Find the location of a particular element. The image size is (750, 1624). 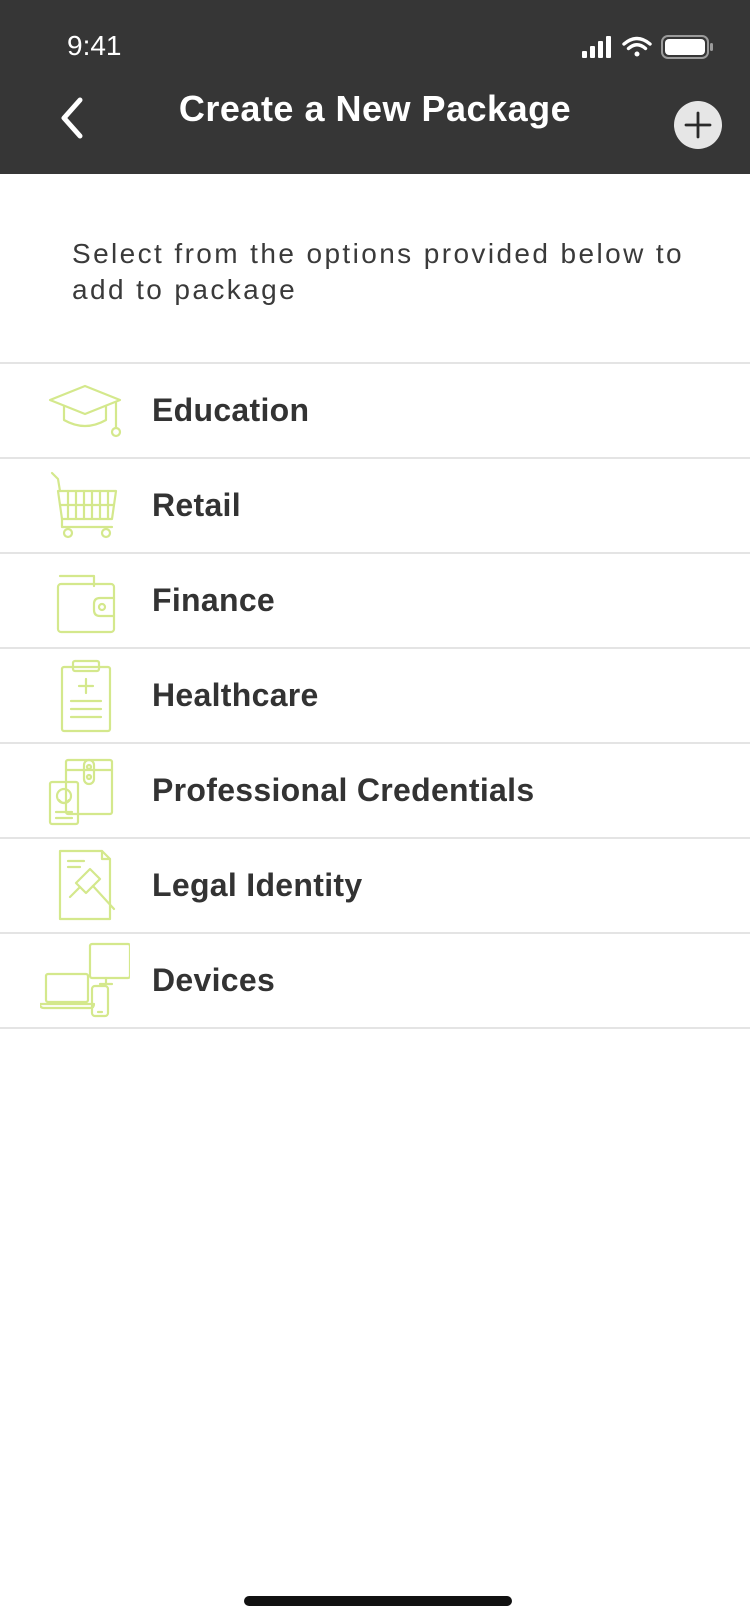

category-row-healthcare: Healthcare is located at coordinates (375, 694).